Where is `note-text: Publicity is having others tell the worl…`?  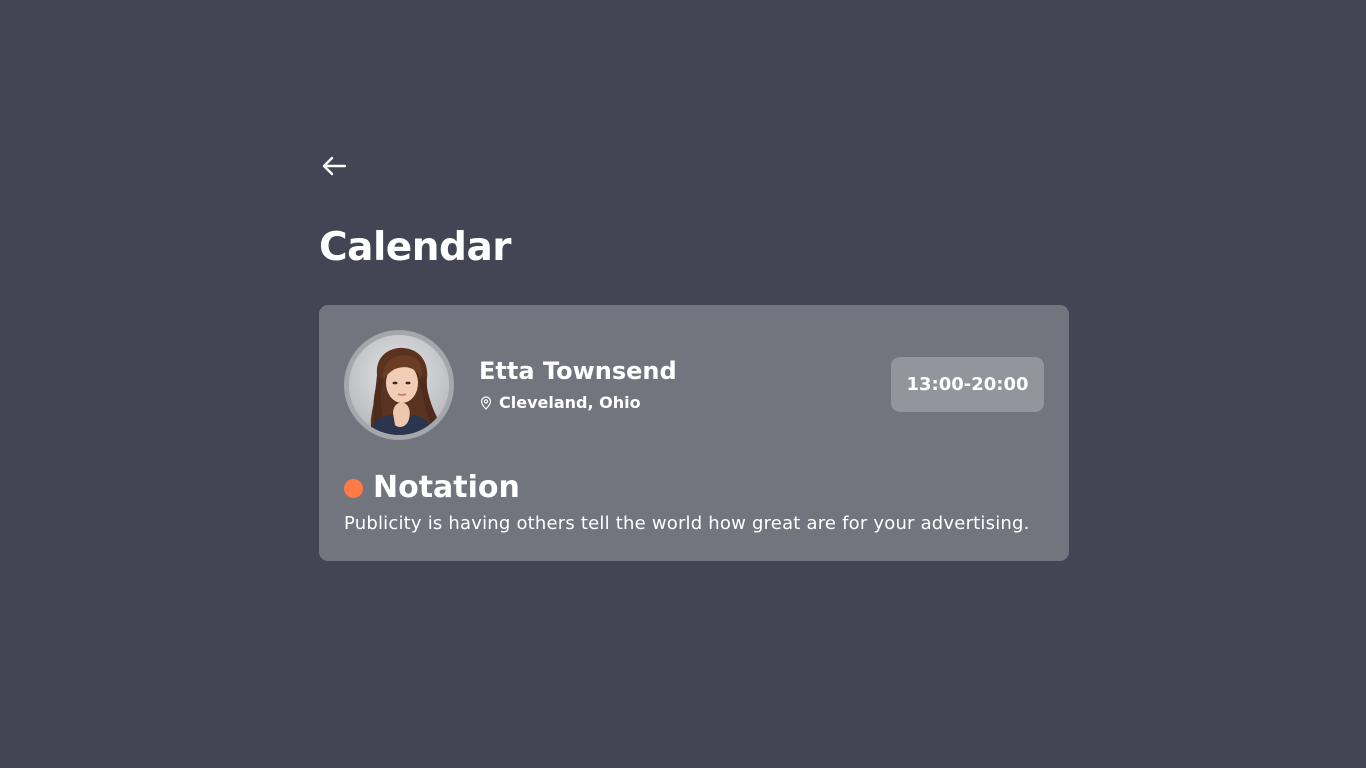 note-text: Publicity is having others tell the worl… is located at coordinates (687, 523).